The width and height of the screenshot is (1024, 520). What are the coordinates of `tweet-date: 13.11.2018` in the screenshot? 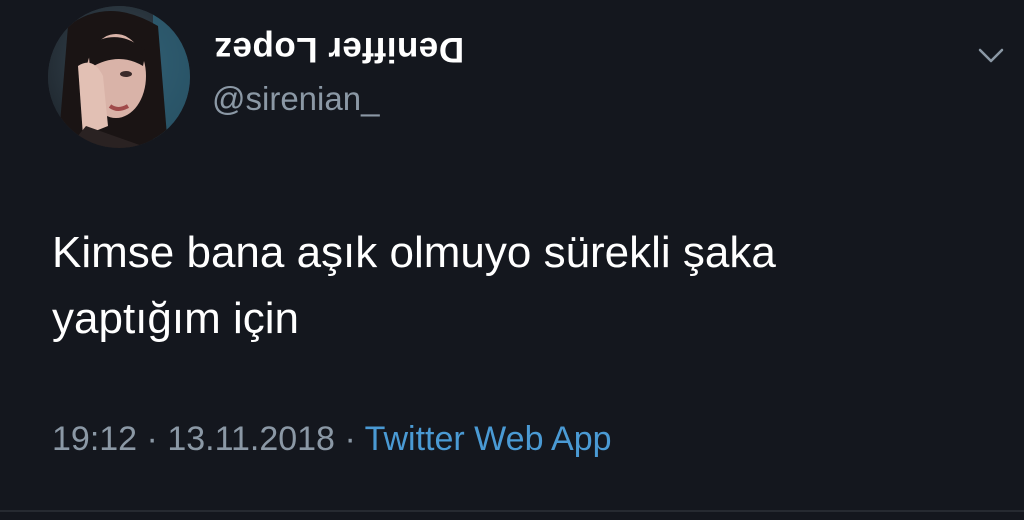 It's located at (251, 439).